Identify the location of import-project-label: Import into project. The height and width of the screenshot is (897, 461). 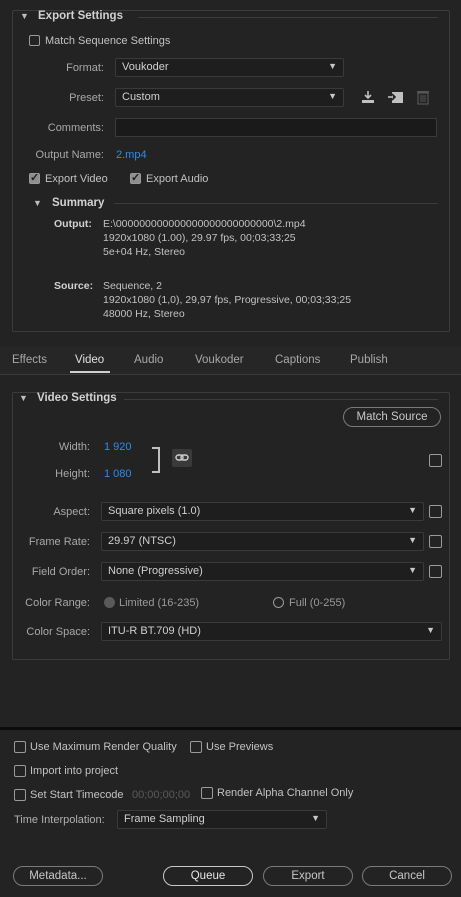
(74, 771).